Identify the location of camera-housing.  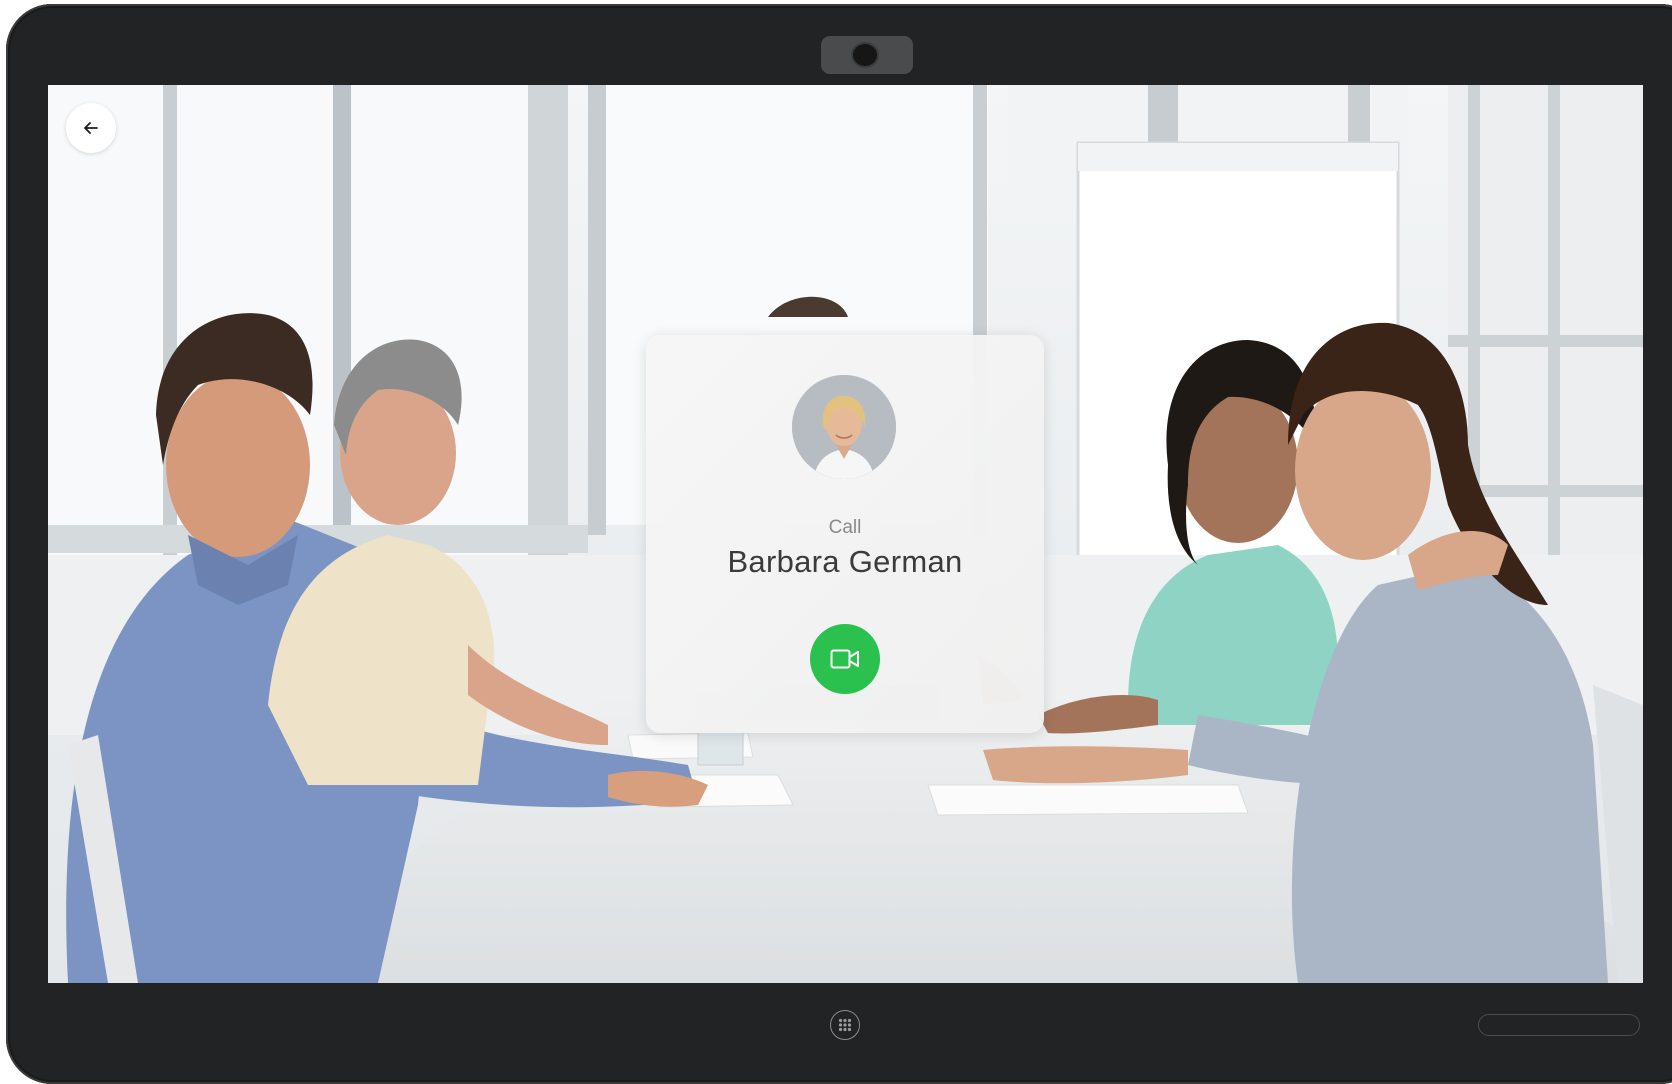
(867, 55).